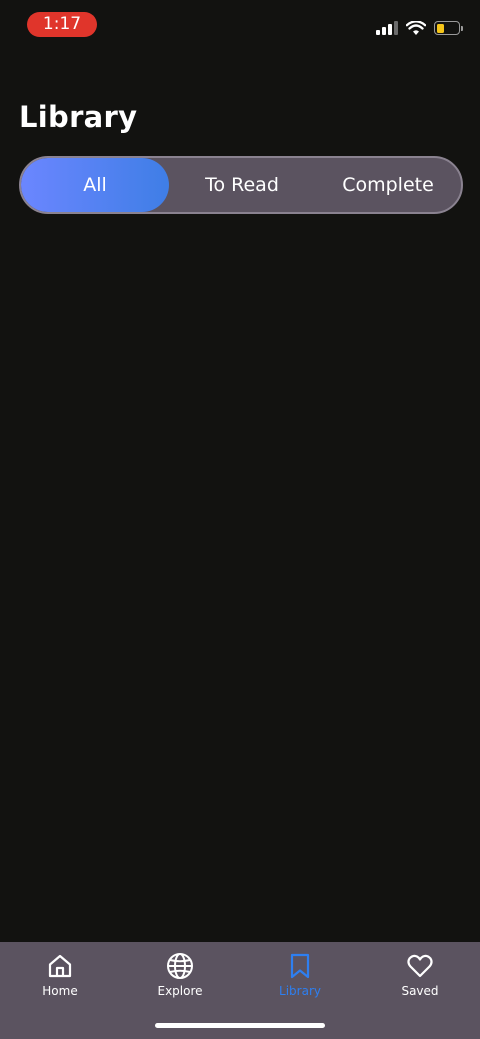  Describe the element at coordinates (180, 991) in the screenshot. I see `tab-explore-label: Explore` at that location.